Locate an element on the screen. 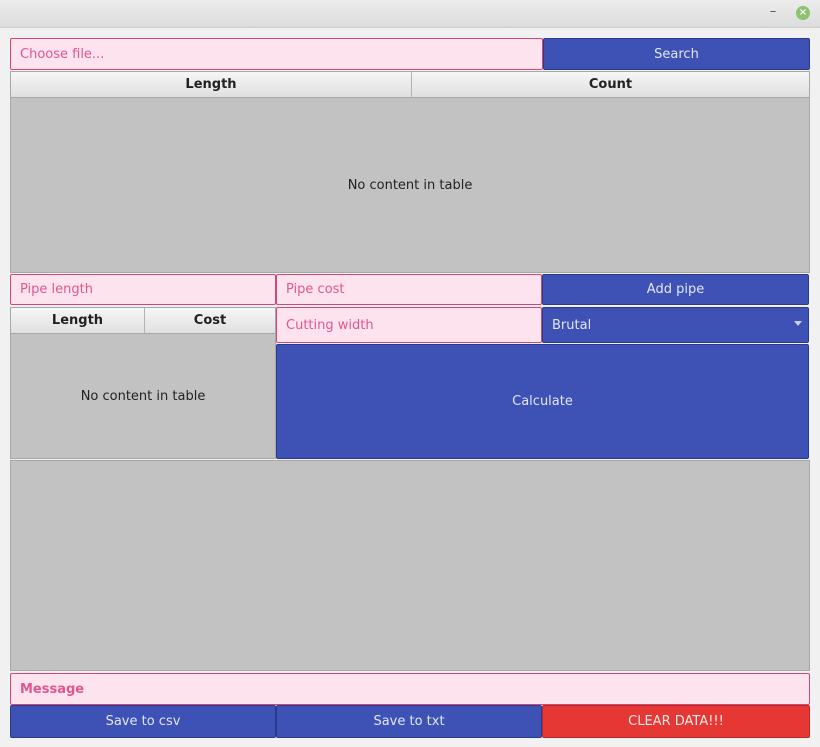 The width and height of the screenshot is (820, 747). calculate-button: Calculate is located at coordinates (542, 401).